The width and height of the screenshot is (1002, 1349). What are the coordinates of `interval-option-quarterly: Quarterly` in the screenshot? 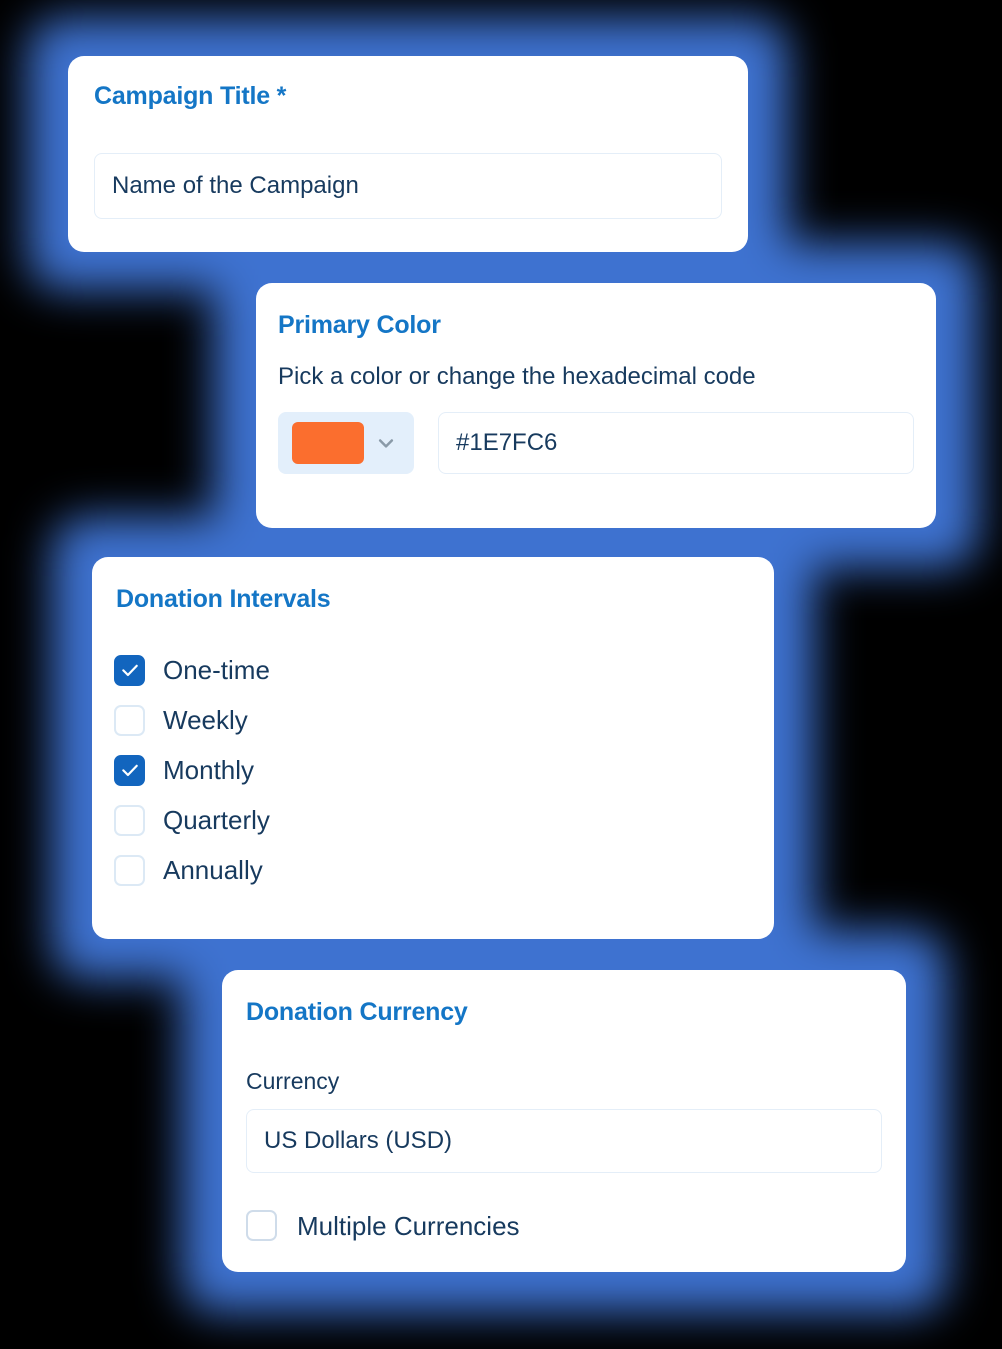 It's located at (192, 820).